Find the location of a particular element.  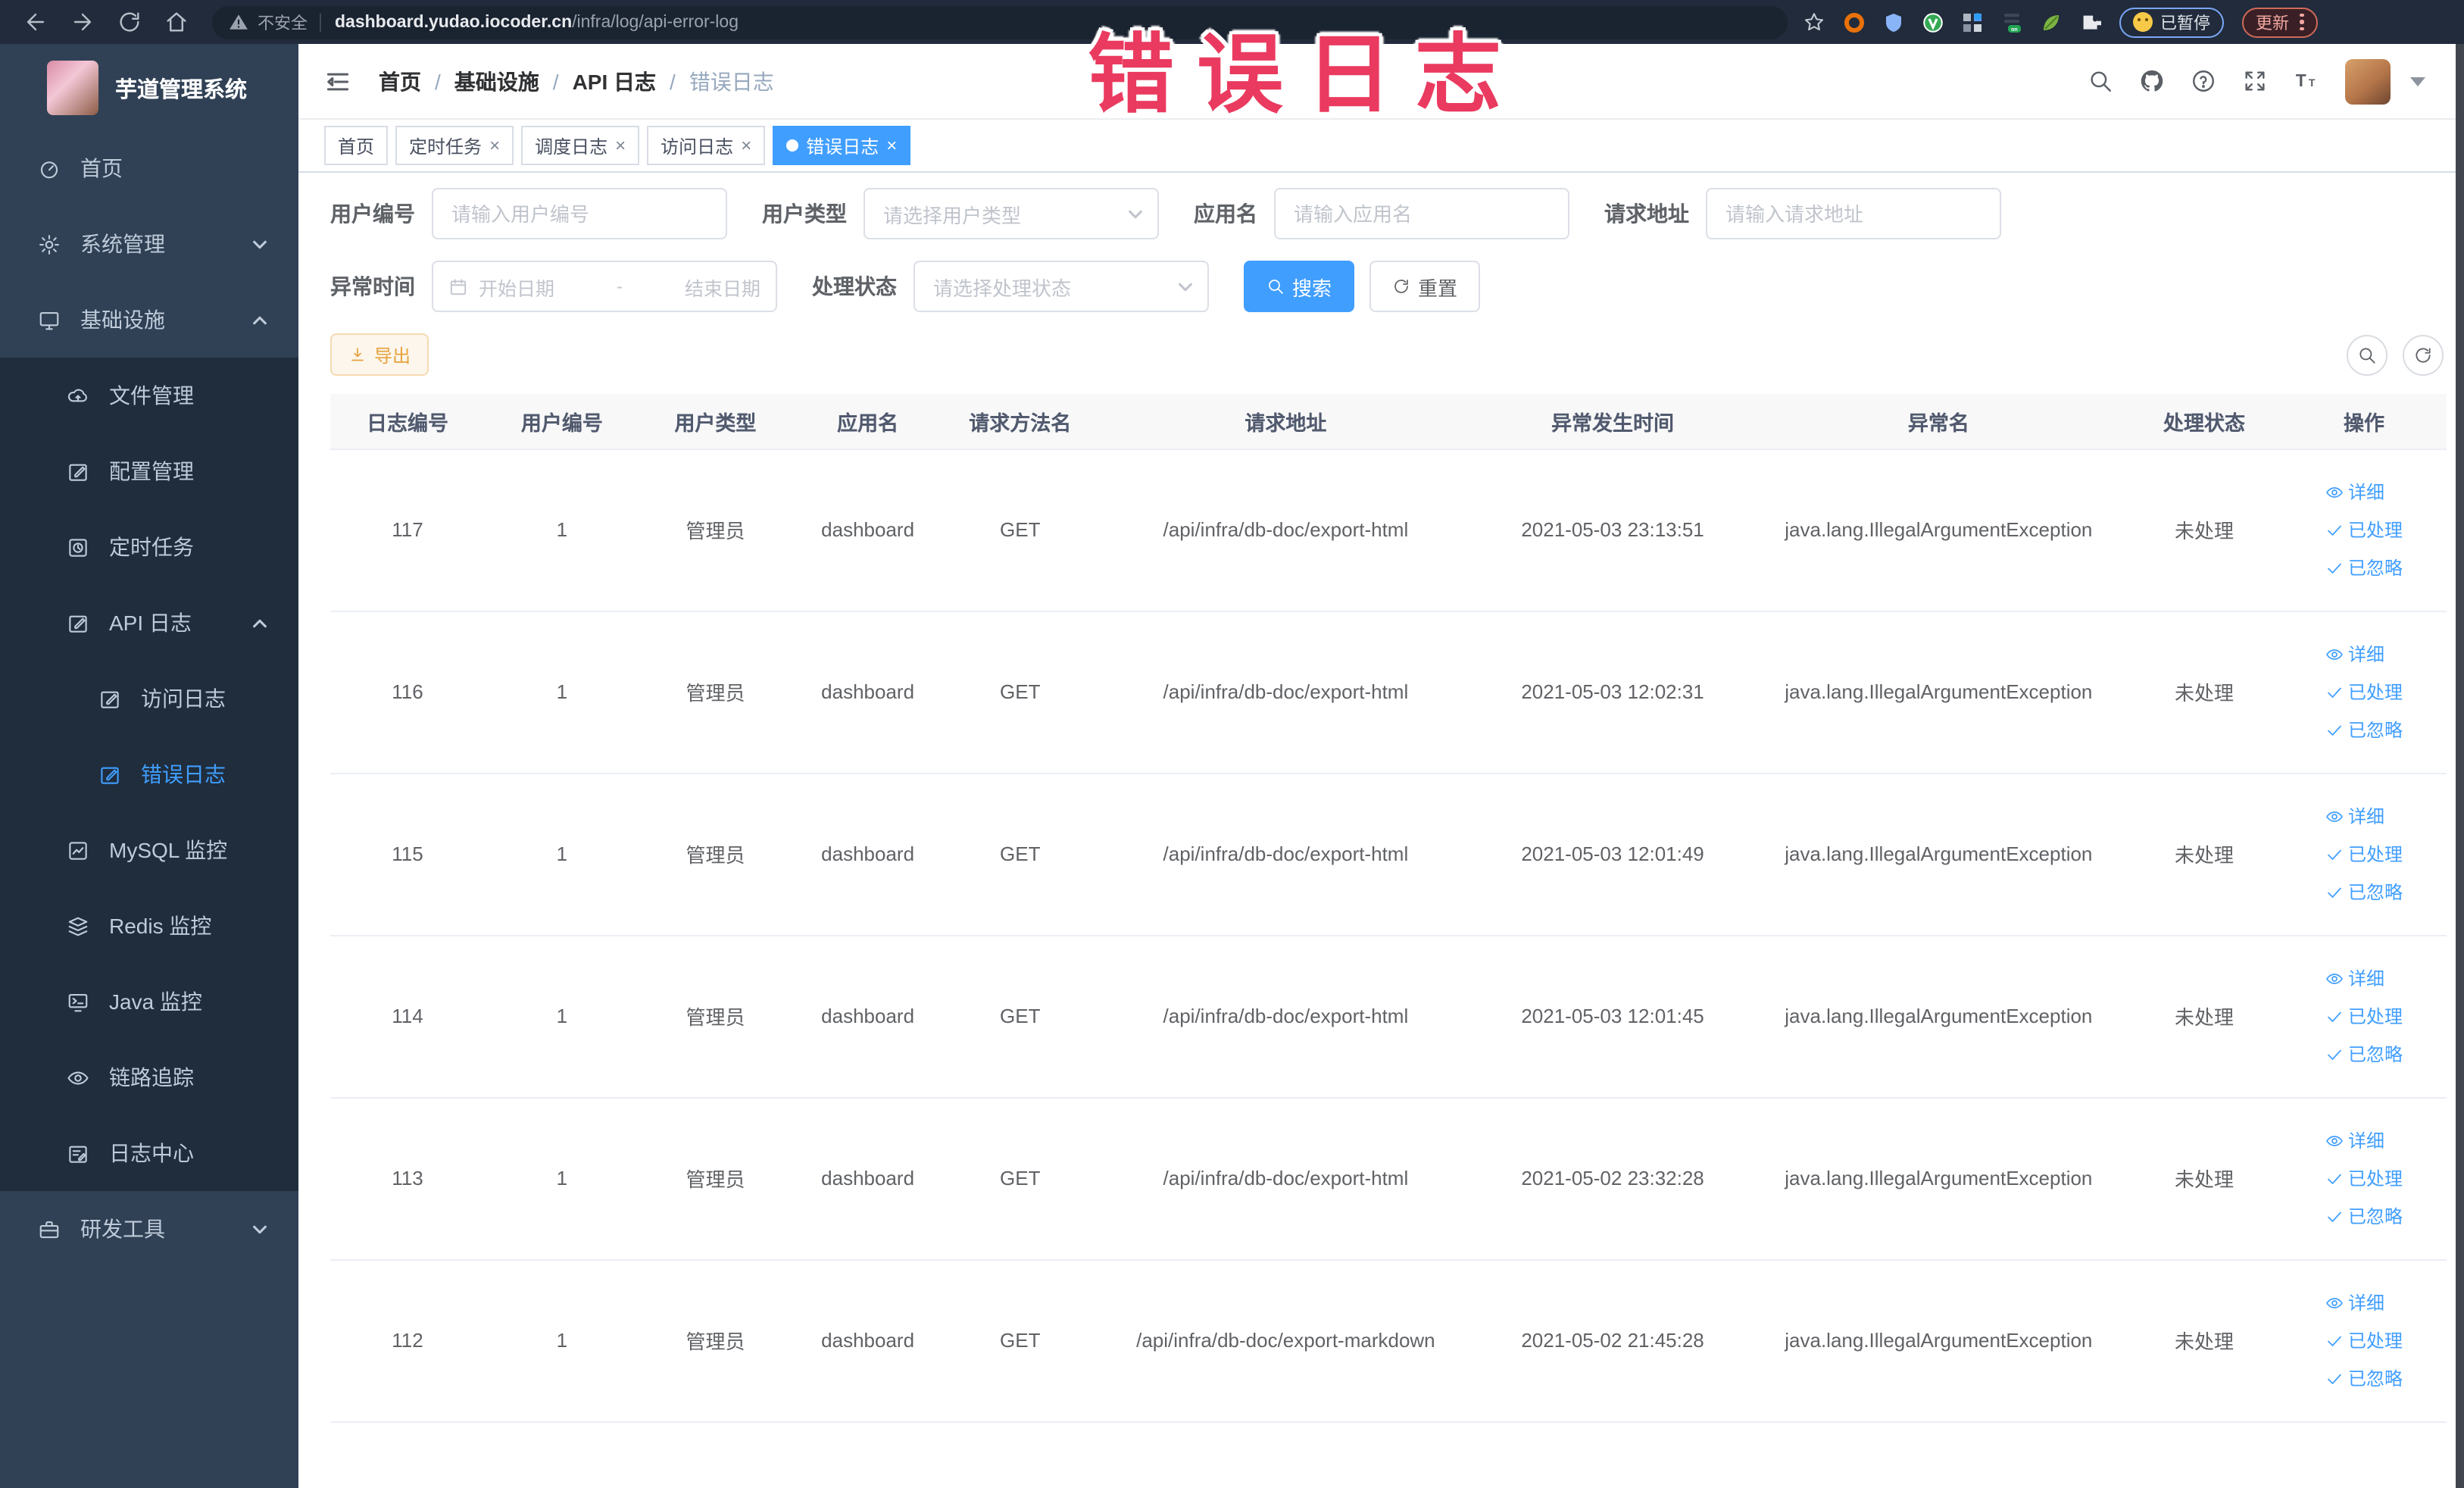

extension-orange-icon is located at coordinates (1854, 22).